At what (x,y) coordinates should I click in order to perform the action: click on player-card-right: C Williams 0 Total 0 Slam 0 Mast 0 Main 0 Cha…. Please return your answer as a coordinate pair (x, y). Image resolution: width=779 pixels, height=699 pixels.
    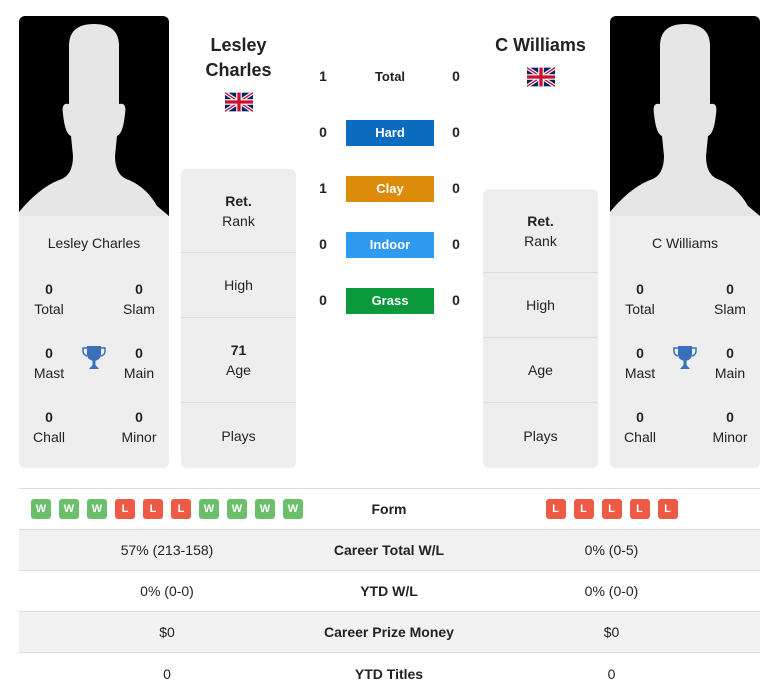
    Looking at the image, I should click on (685, 242).